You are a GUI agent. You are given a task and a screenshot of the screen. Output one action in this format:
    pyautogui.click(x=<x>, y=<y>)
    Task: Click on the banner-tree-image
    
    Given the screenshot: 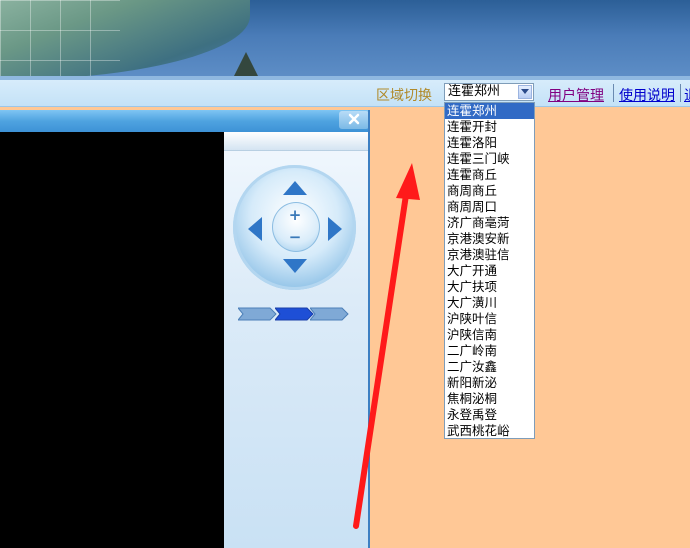 What is the action you would take?
    pyautogui.click(x=246, y=65)
    